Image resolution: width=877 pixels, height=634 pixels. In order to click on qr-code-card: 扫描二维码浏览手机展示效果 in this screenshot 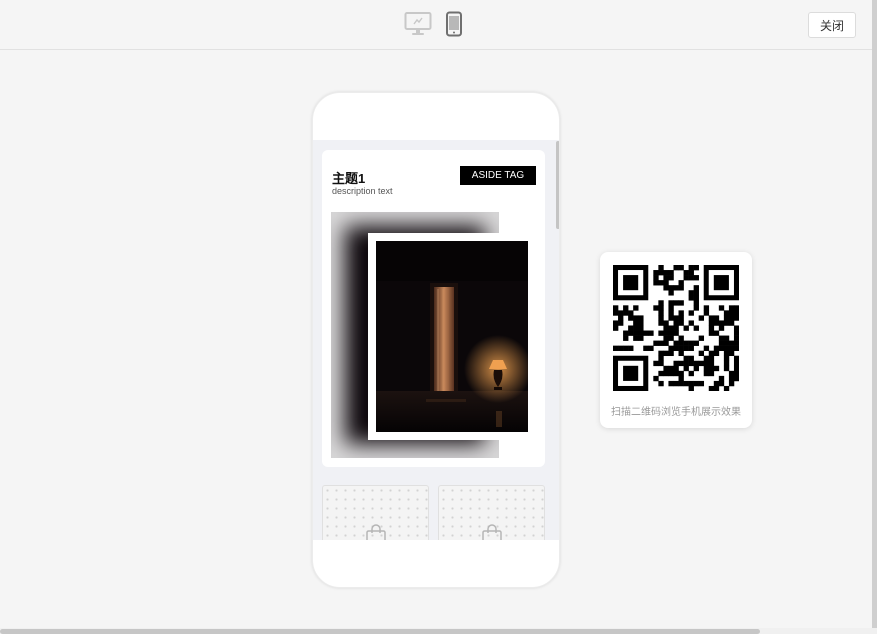, I will do `click(676, 340)`.